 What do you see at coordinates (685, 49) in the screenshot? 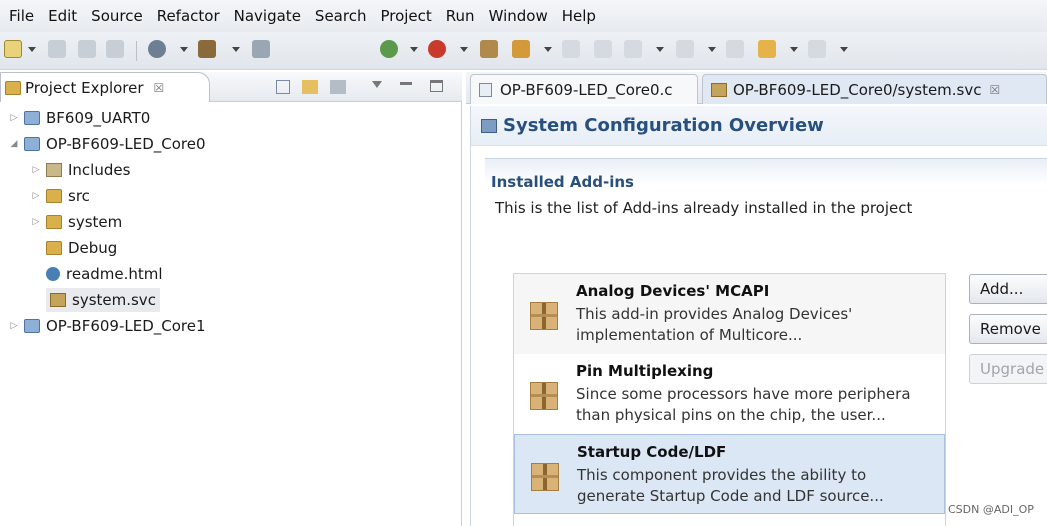
I see `prev-annotation-icon` at bounding box center [685, 49].